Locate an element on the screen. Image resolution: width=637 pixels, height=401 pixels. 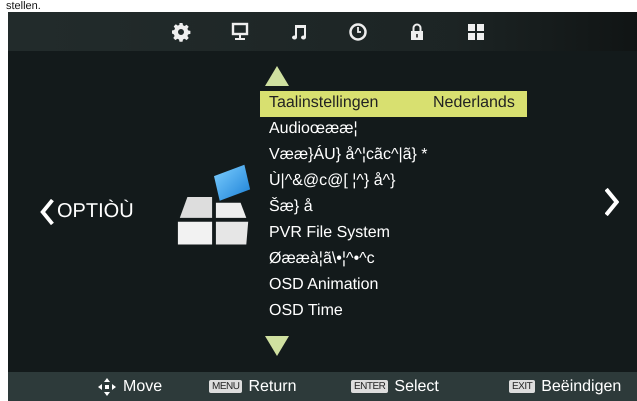
menu-item: OSD Time is located at coordinates (393, 312).